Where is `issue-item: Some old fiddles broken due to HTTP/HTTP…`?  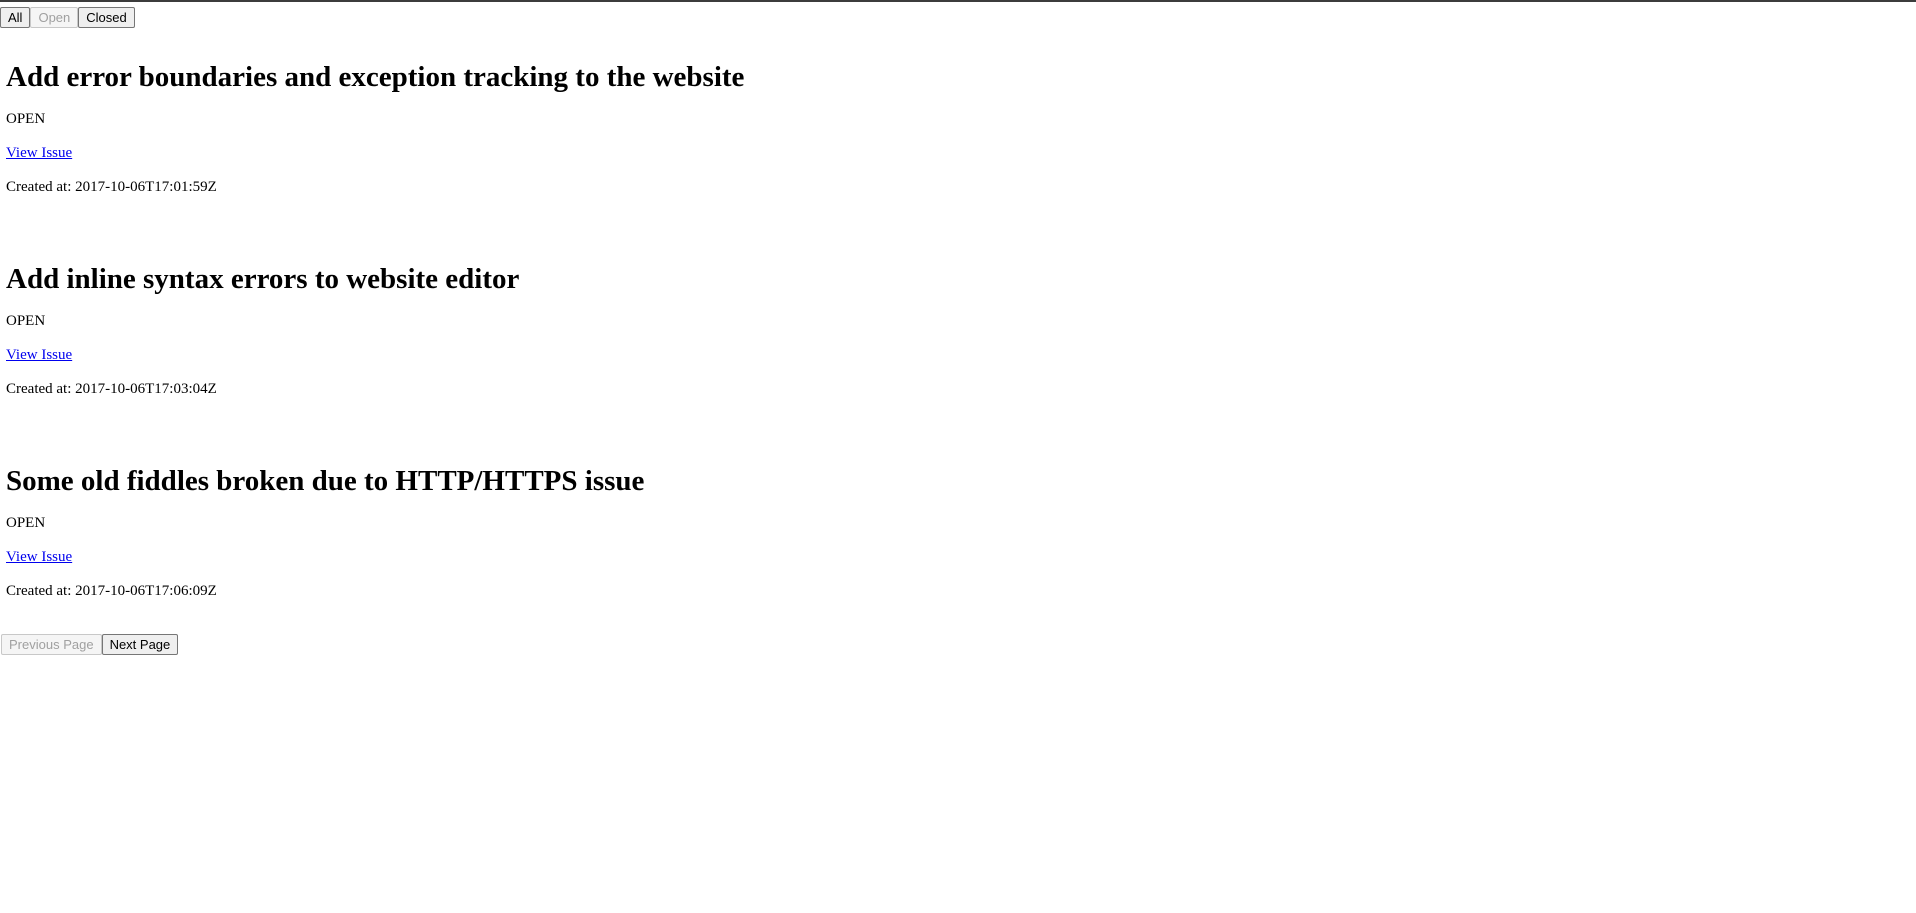 issue-item: Some old fiddles broken due to HTTP/HTTP… is located at coordinates (325, 532).